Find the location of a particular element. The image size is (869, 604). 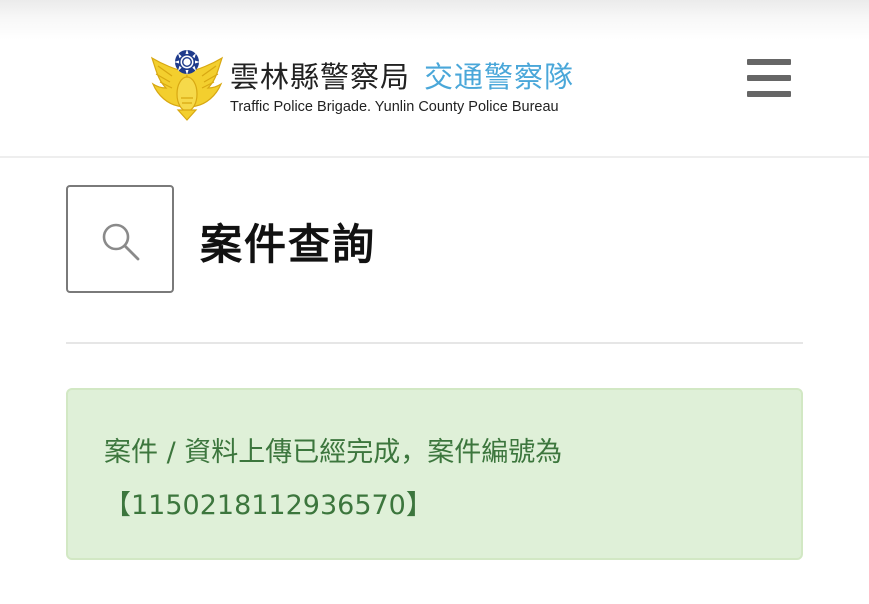

site-title-main: 雲林縣警察局 is located at coordinates (320, 77).